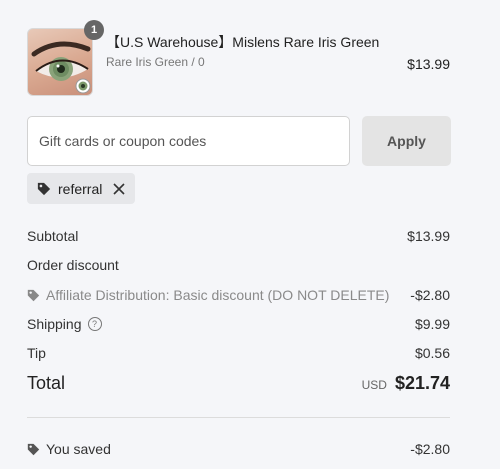  I want to click on applied-coupon-tag: referral, so click(81, 188).